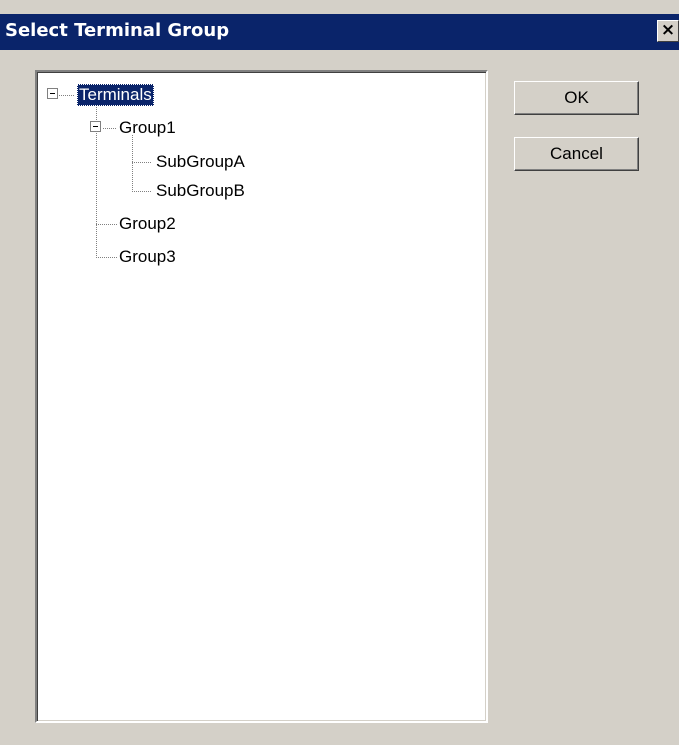 Image resolution: width=679 pixels, height=745 pixels. Describe the element at coordinates (576, 98) in the screenshot. I see `ok-button: OK` at that location.